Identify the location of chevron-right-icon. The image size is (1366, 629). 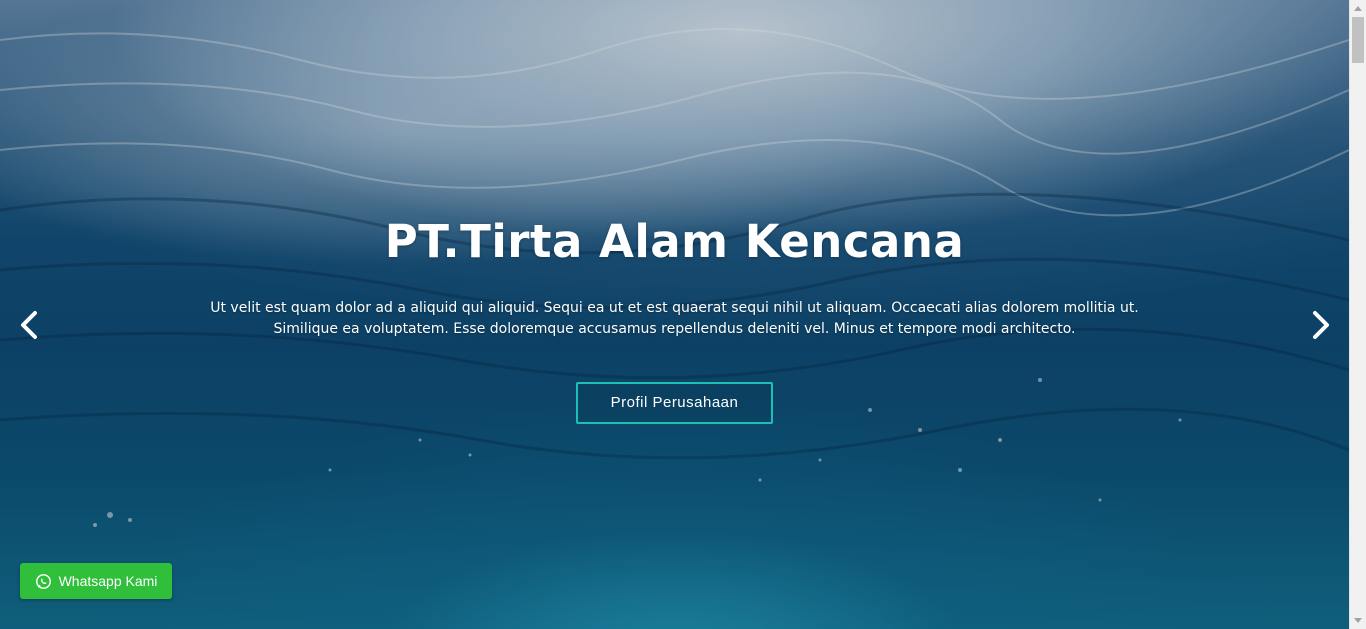
(1321, 325).